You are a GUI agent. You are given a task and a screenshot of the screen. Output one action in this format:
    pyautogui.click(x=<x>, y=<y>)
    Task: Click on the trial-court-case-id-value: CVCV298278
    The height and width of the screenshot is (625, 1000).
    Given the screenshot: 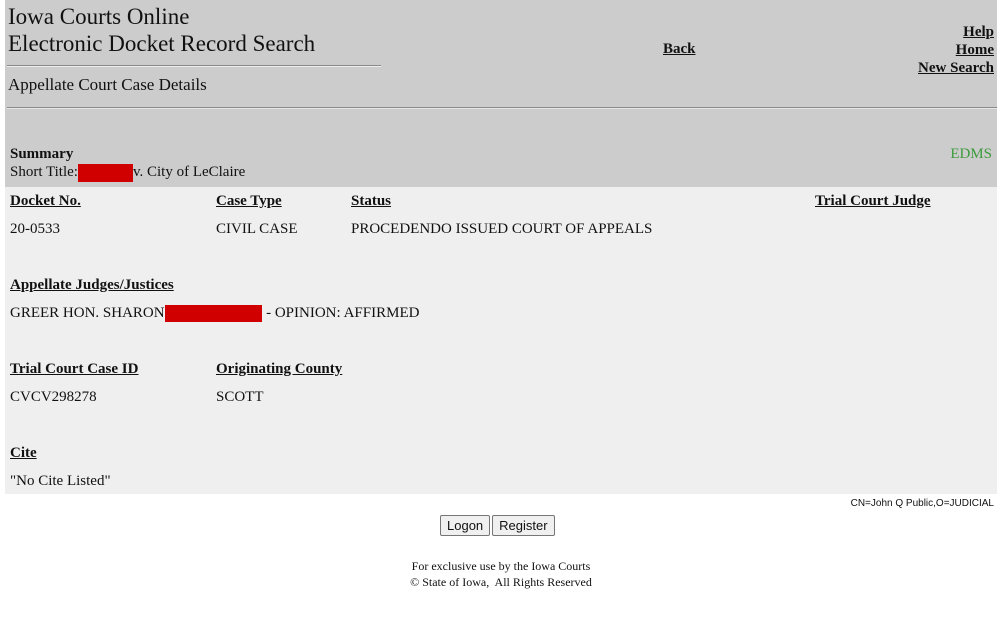 What is the action you would take?
    pyautogui.click(x=53, y=397)
    